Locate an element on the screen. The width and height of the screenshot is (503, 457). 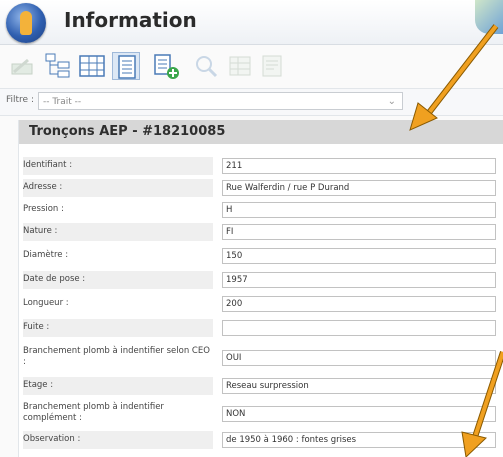
toolbar is located at coordinates (251, 66).